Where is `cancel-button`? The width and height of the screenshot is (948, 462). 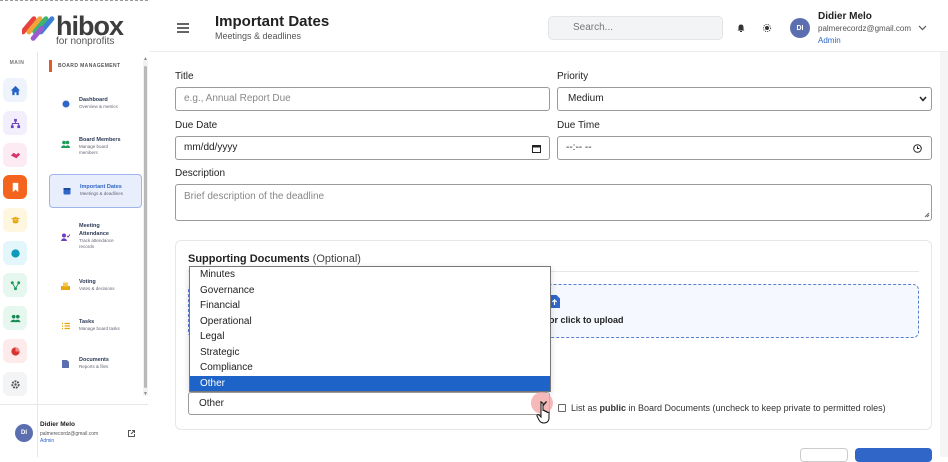
cancel-button is located at coordinates (824, 455).